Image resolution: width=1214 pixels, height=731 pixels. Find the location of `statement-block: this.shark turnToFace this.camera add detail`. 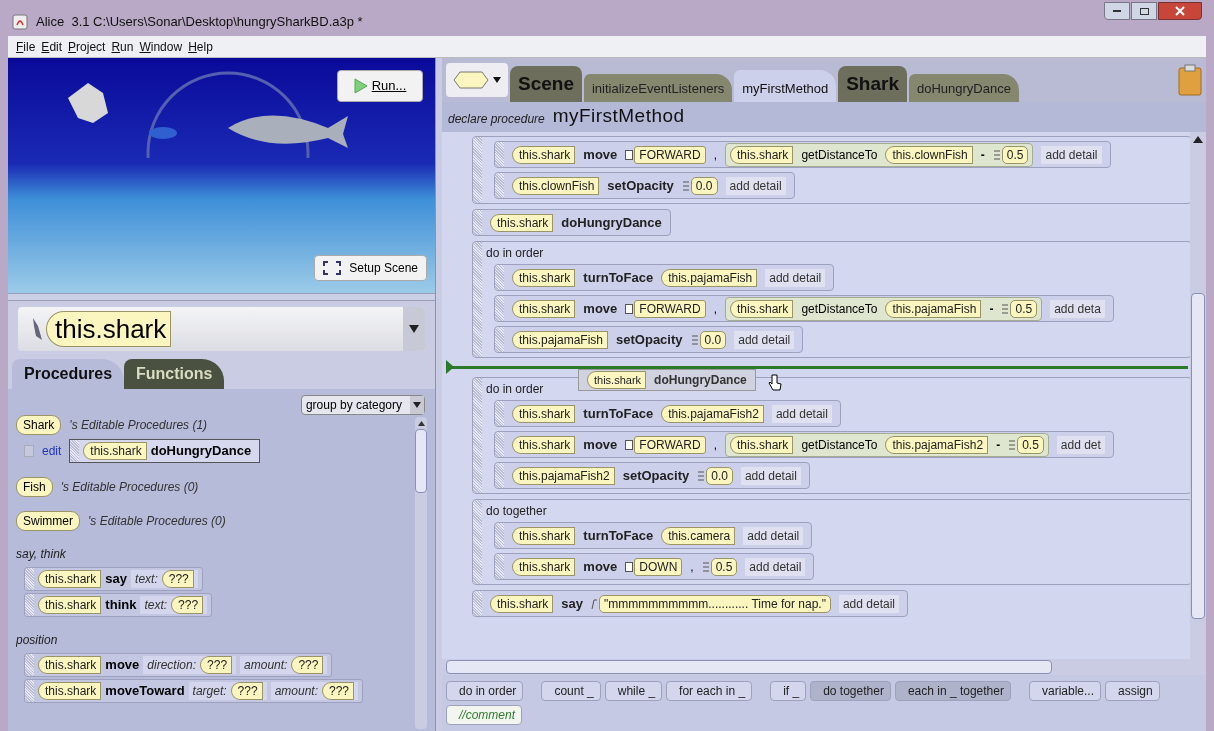

statement-block: this.shark turnToFace this.camera add detail is located at coordinates (653, 535).